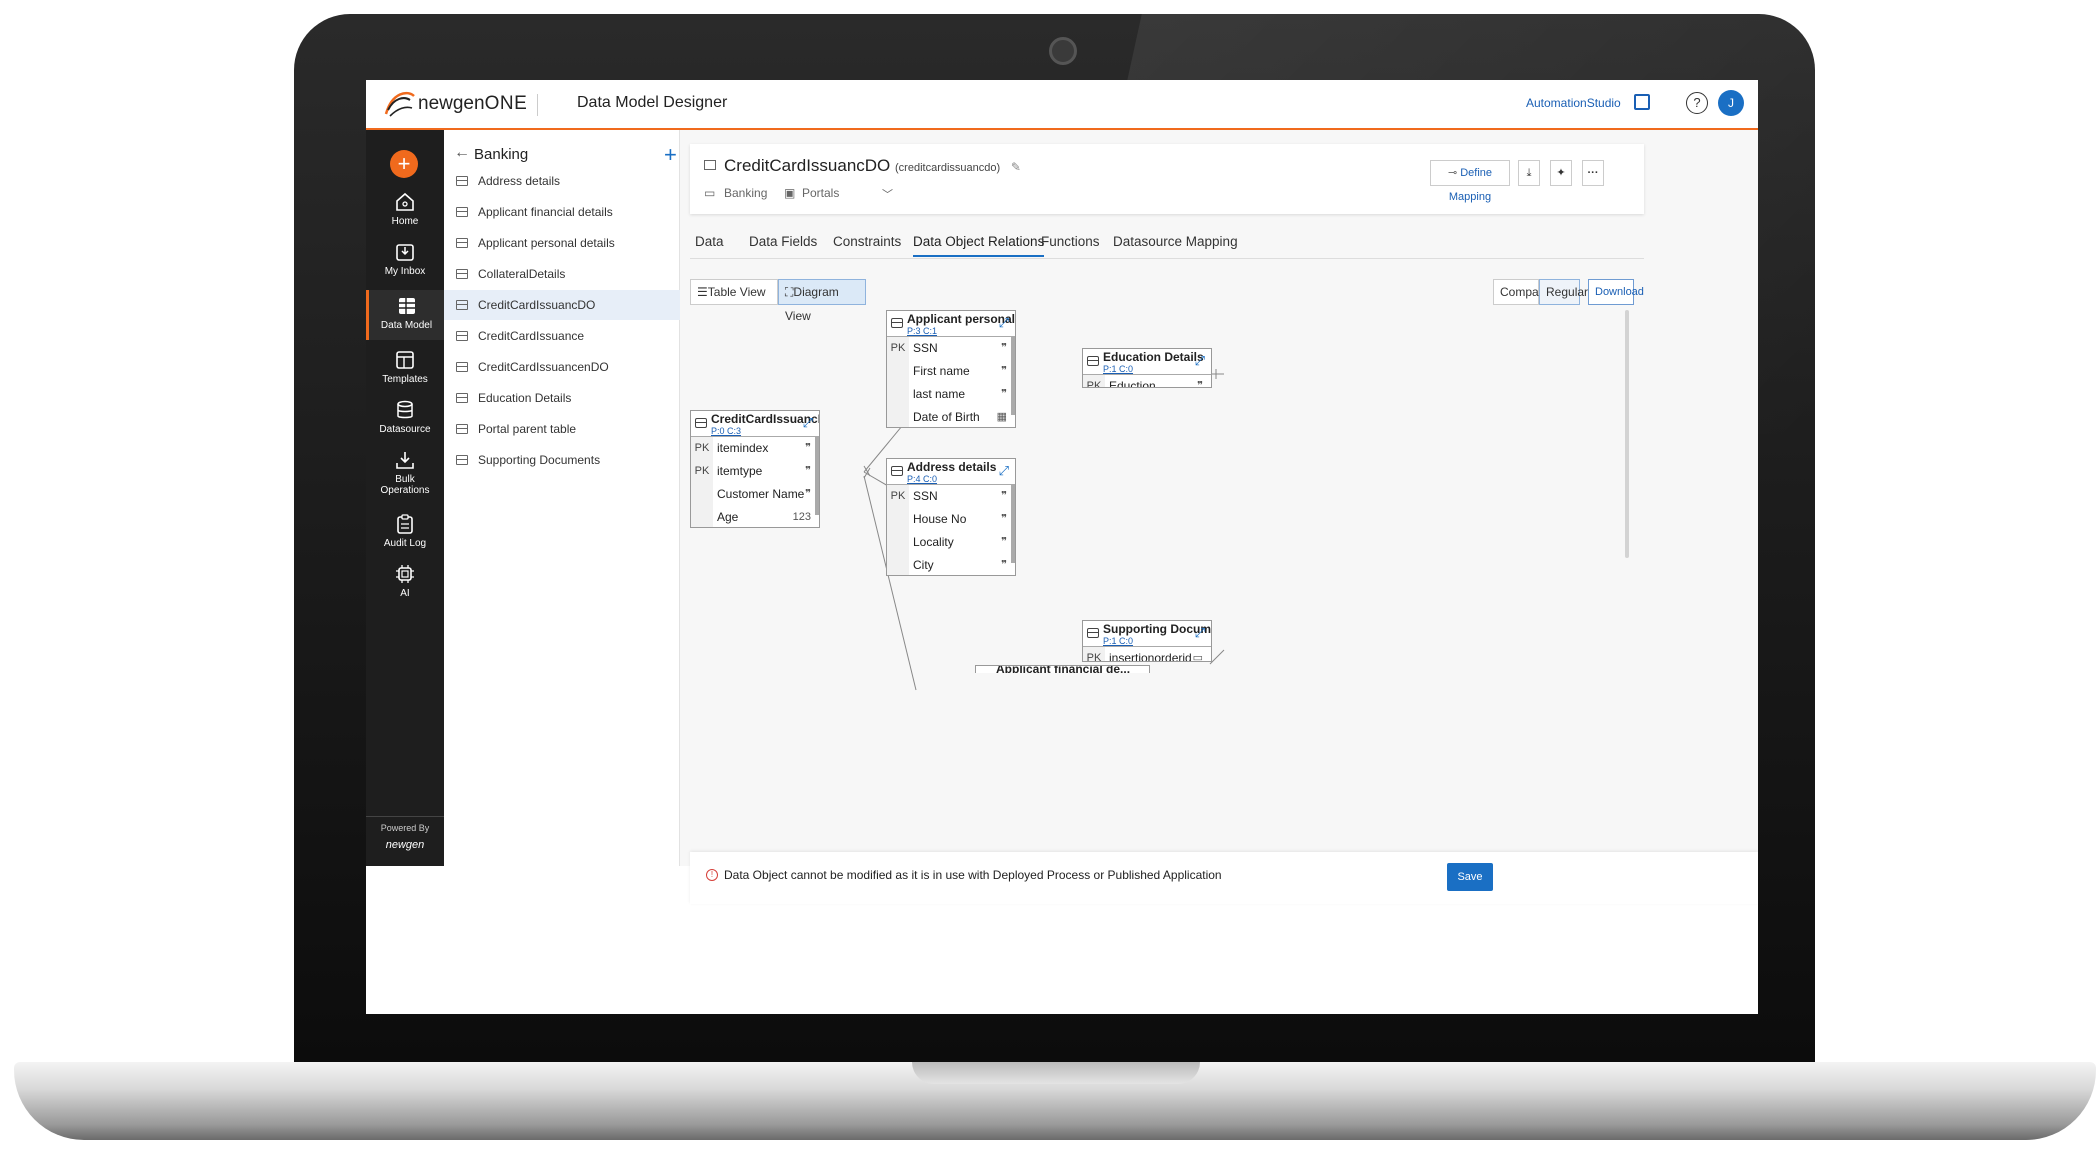  I want to click on list-item: Address details, so click(562, 181).